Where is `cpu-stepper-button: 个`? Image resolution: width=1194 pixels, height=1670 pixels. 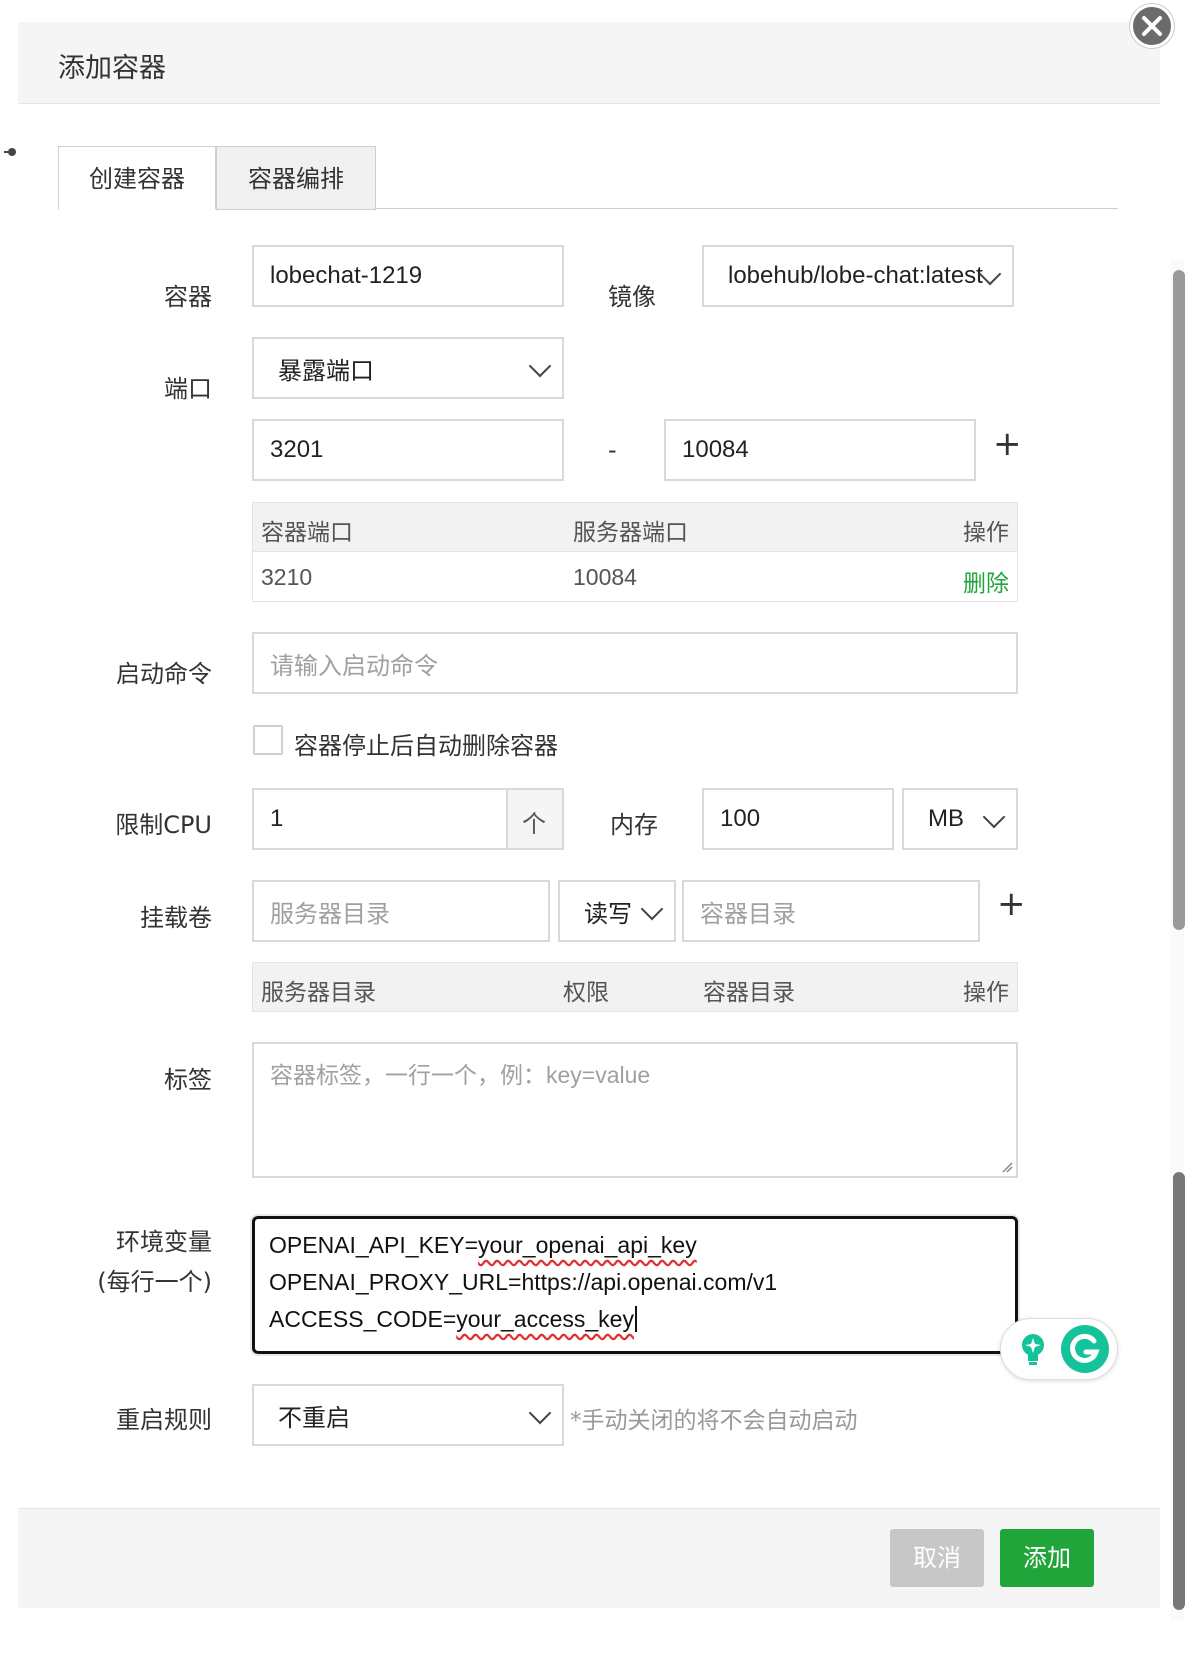
cpu-stepper-button: 个 is located at coordinates (534, 819).